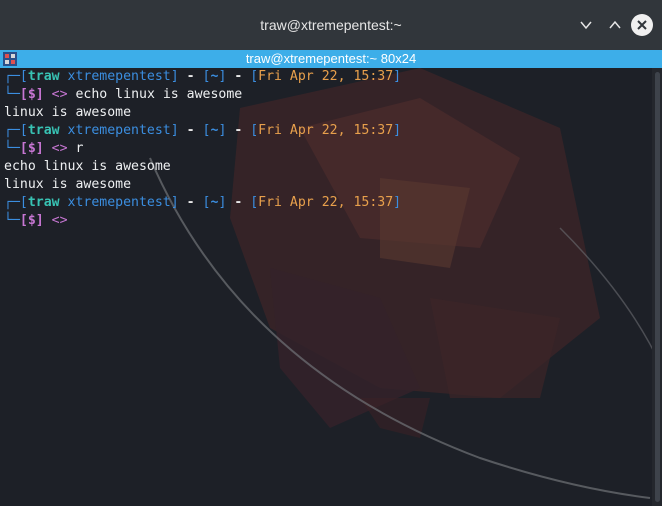  Describe the element at coordinates (75, 148) in the screenshot. I see `command-text: r` at that location.